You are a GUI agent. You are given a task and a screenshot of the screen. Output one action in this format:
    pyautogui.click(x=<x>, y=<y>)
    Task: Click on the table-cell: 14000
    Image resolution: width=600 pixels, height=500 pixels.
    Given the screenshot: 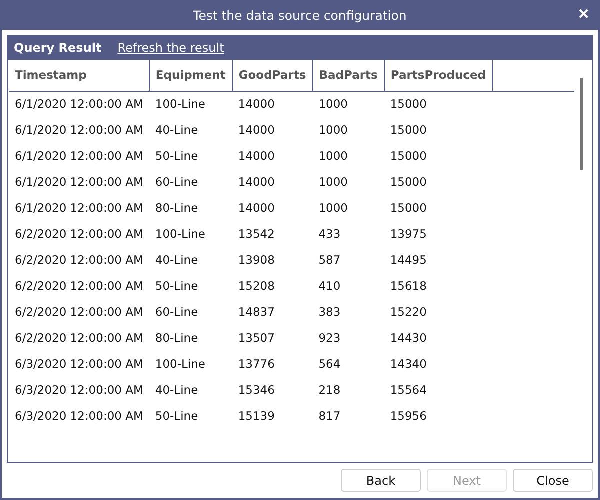 What is the action you would take?
    pyautogui.click(x=272, y=104)
    